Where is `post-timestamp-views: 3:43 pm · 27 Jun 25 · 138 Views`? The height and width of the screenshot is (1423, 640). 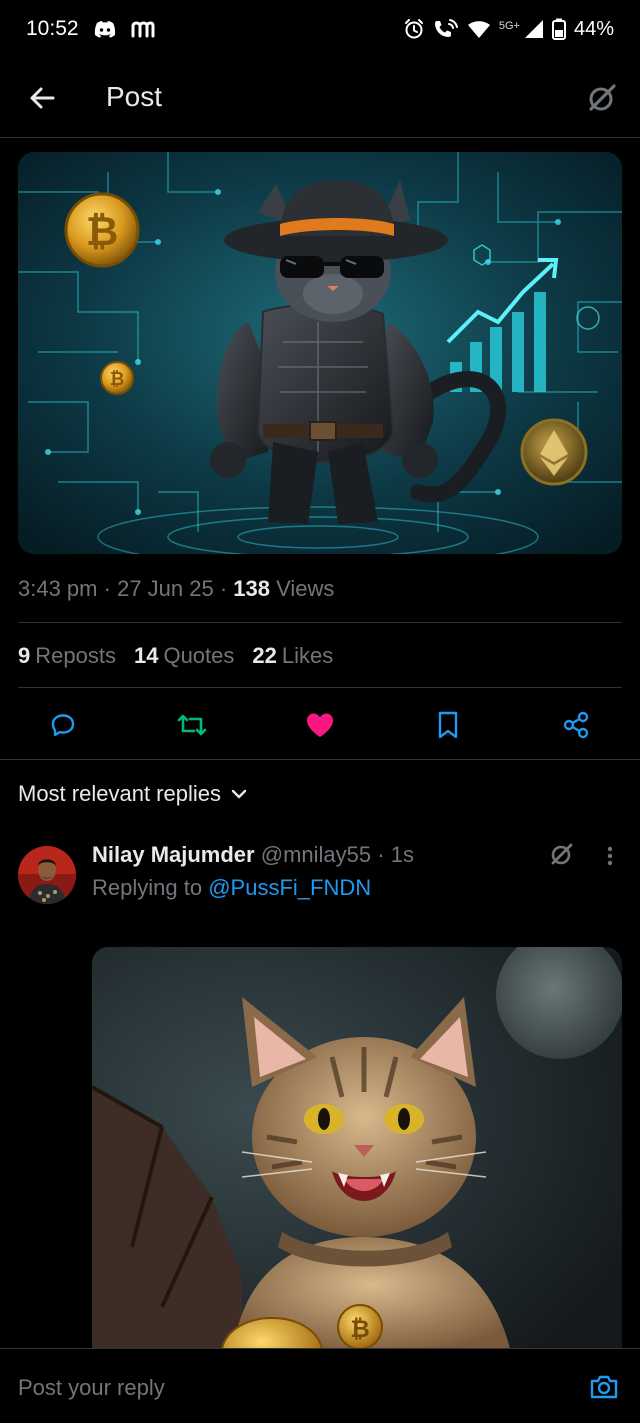 post-timestamp-views: 3:43 pm · 27 Jun 25 · 138 Views is located at coordinates (176, 589).